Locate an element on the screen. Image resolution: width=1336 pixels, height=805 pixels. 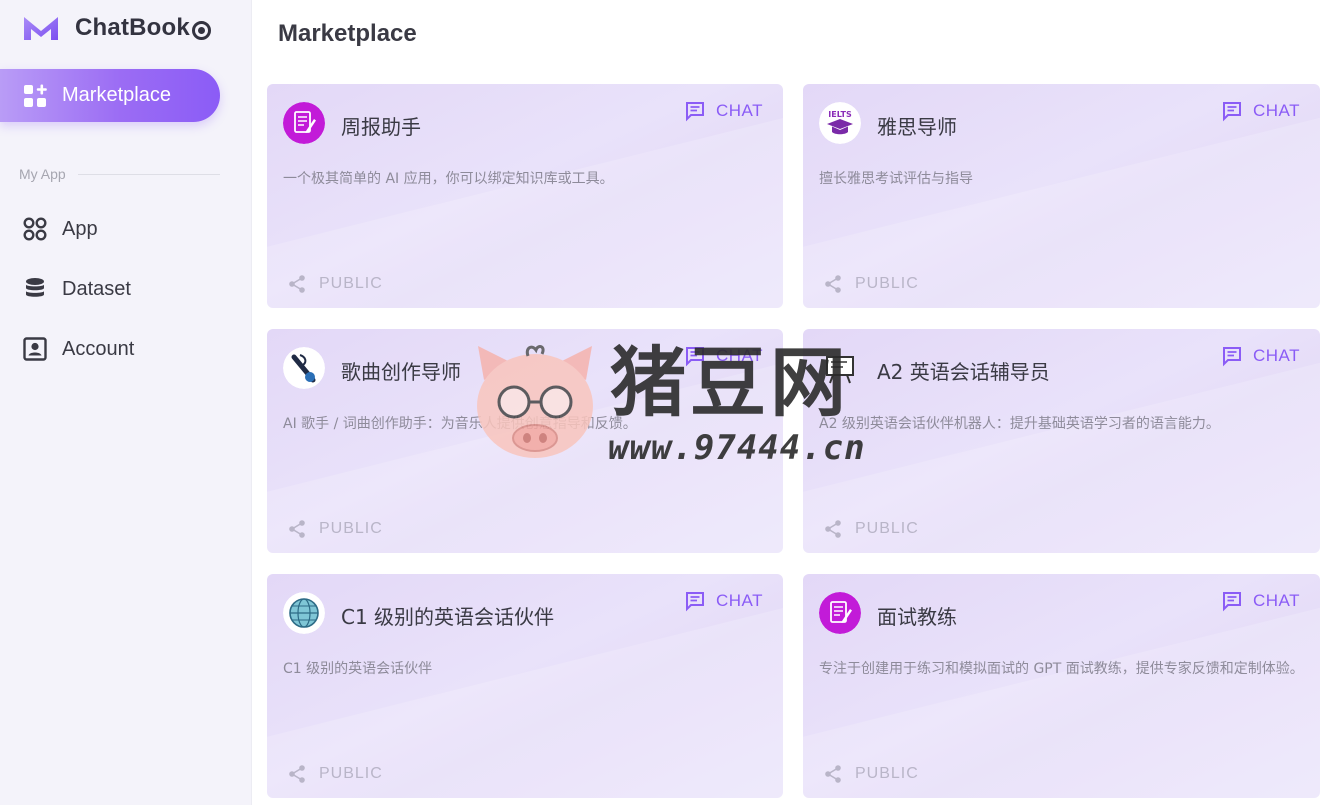
sidebar-item-app: App is located at coordinates (122, 229).